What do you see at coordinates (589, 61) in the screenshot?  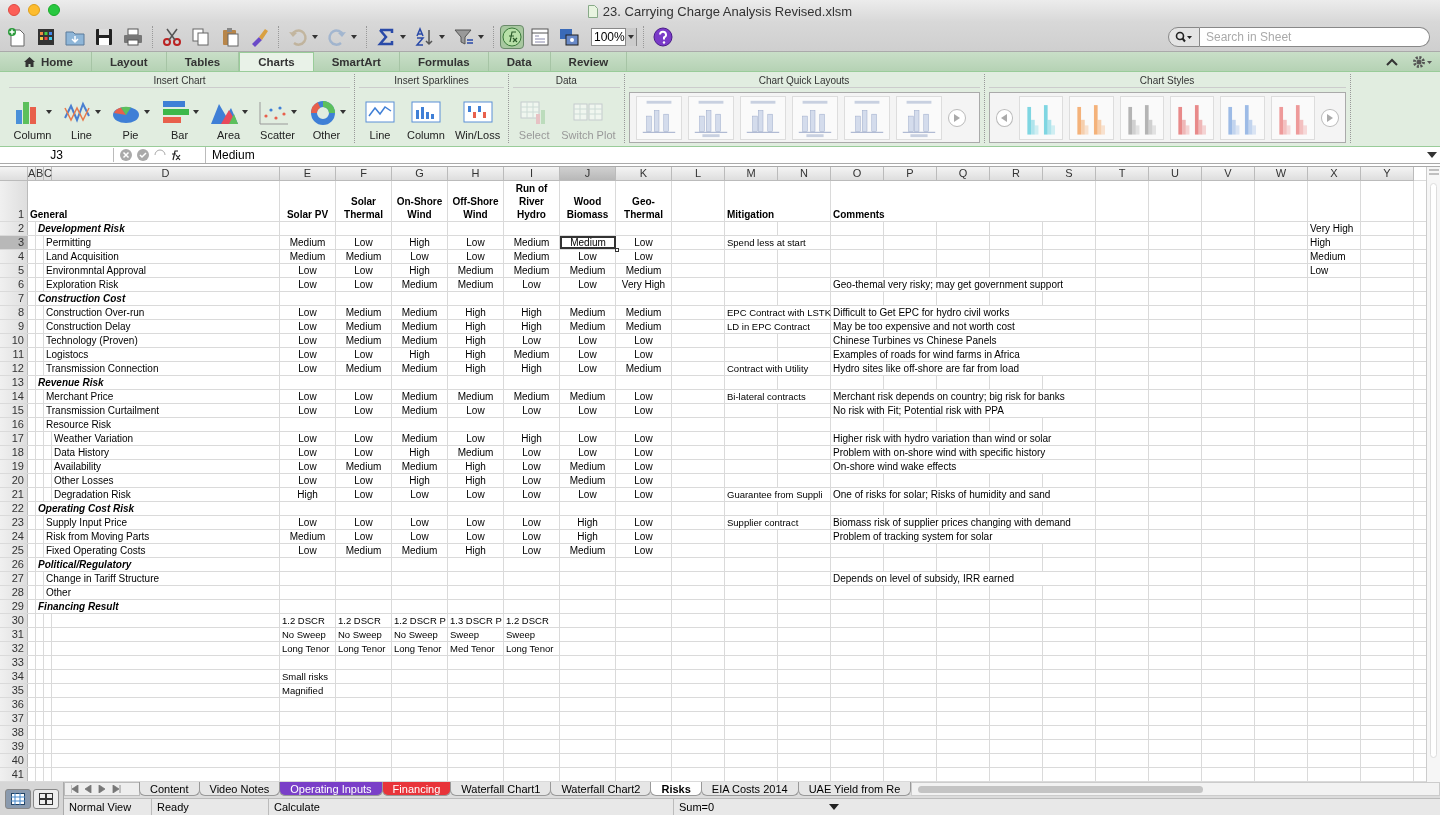 I see `ribbon-tab: Review` at bounding box center [589, 61].